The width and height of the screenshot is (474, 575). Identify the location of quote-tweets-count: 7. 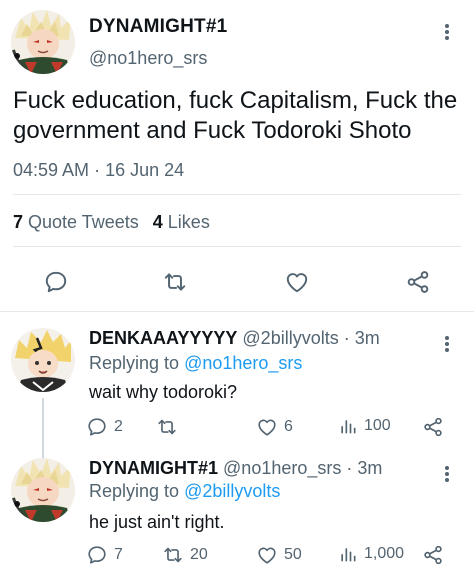
(18, 222).